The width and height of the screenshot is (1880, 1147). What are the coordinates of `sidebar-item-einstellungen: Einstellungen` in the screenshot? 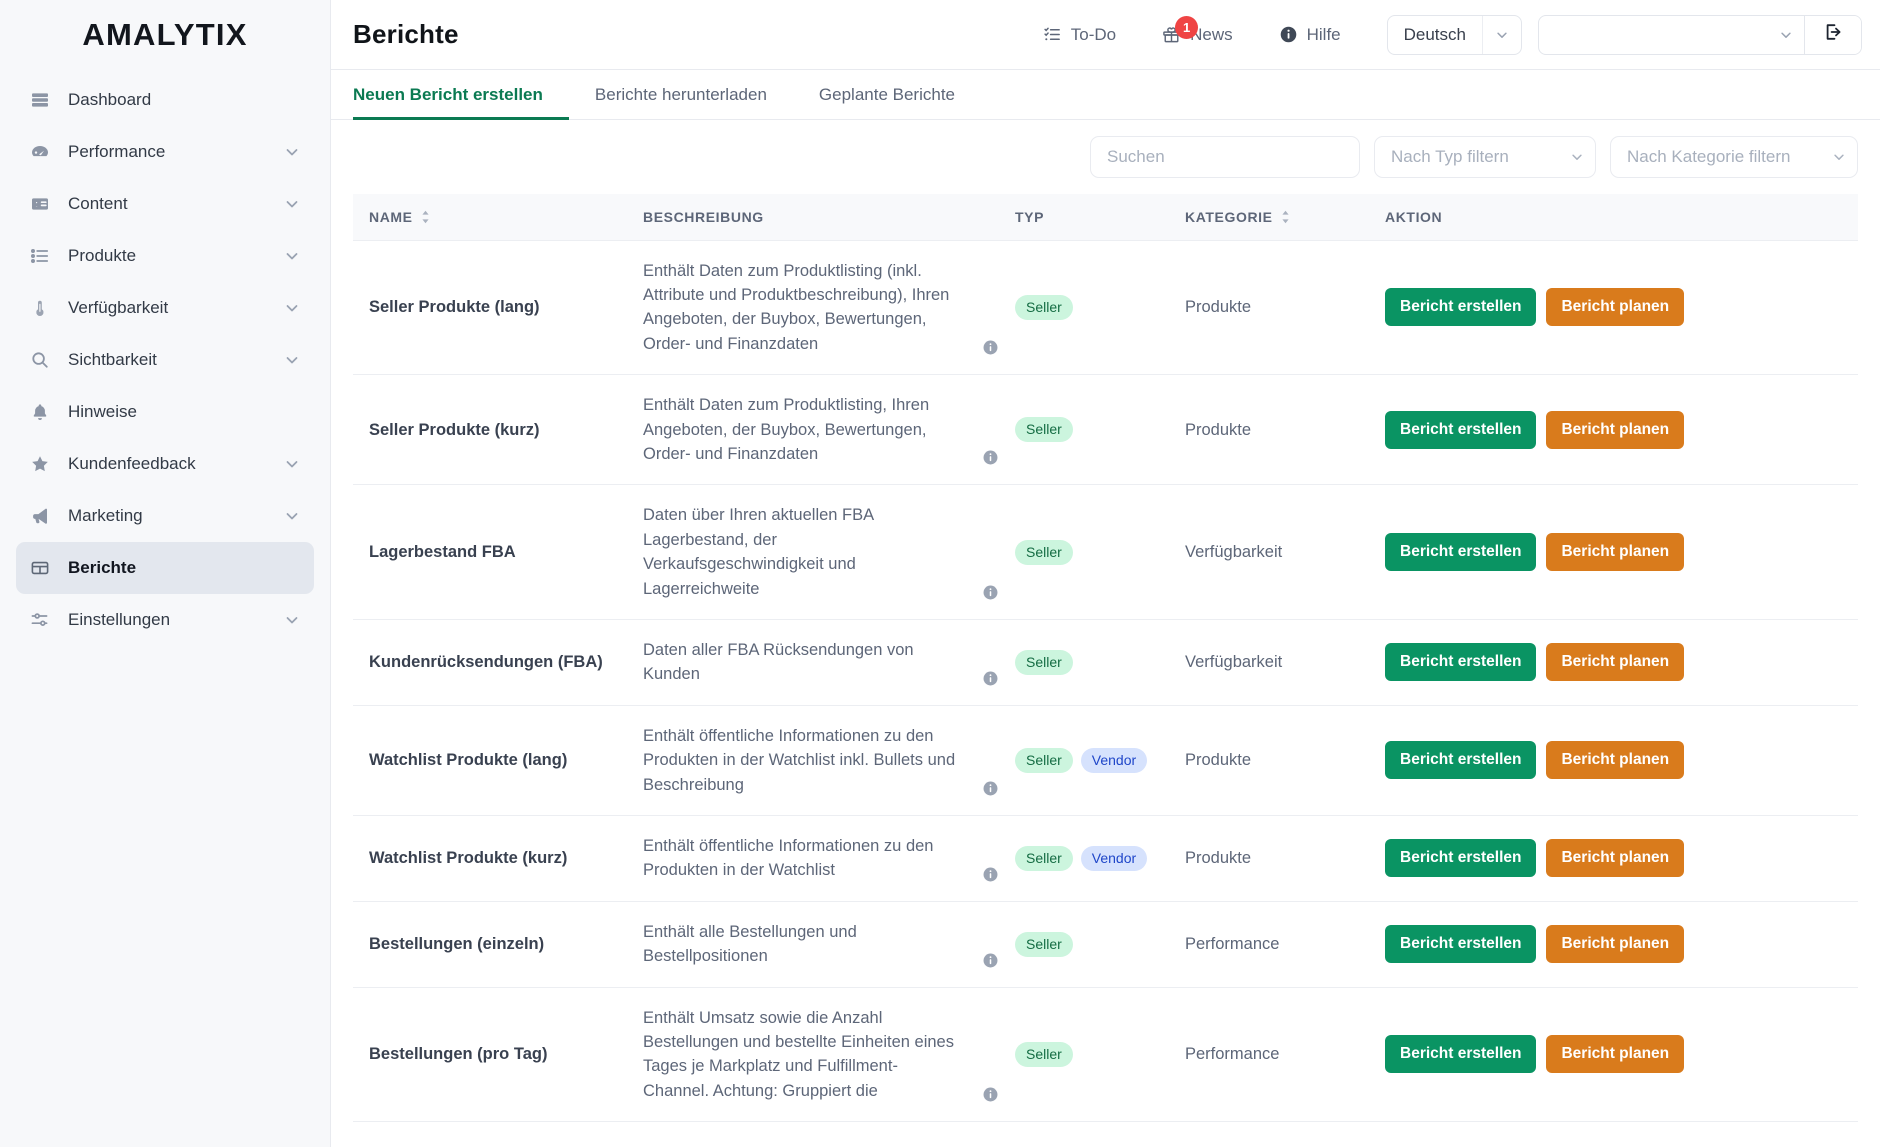 It's located at (165, 620).